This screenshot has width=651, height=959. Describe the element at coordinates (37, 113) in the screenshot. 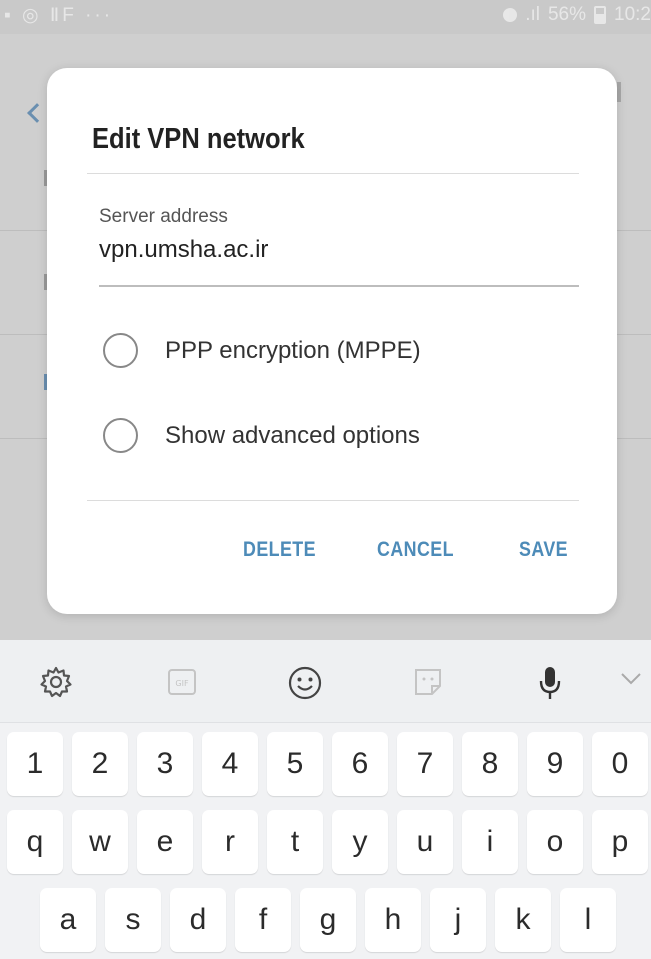

I see `back-arrow-icon` at that location.